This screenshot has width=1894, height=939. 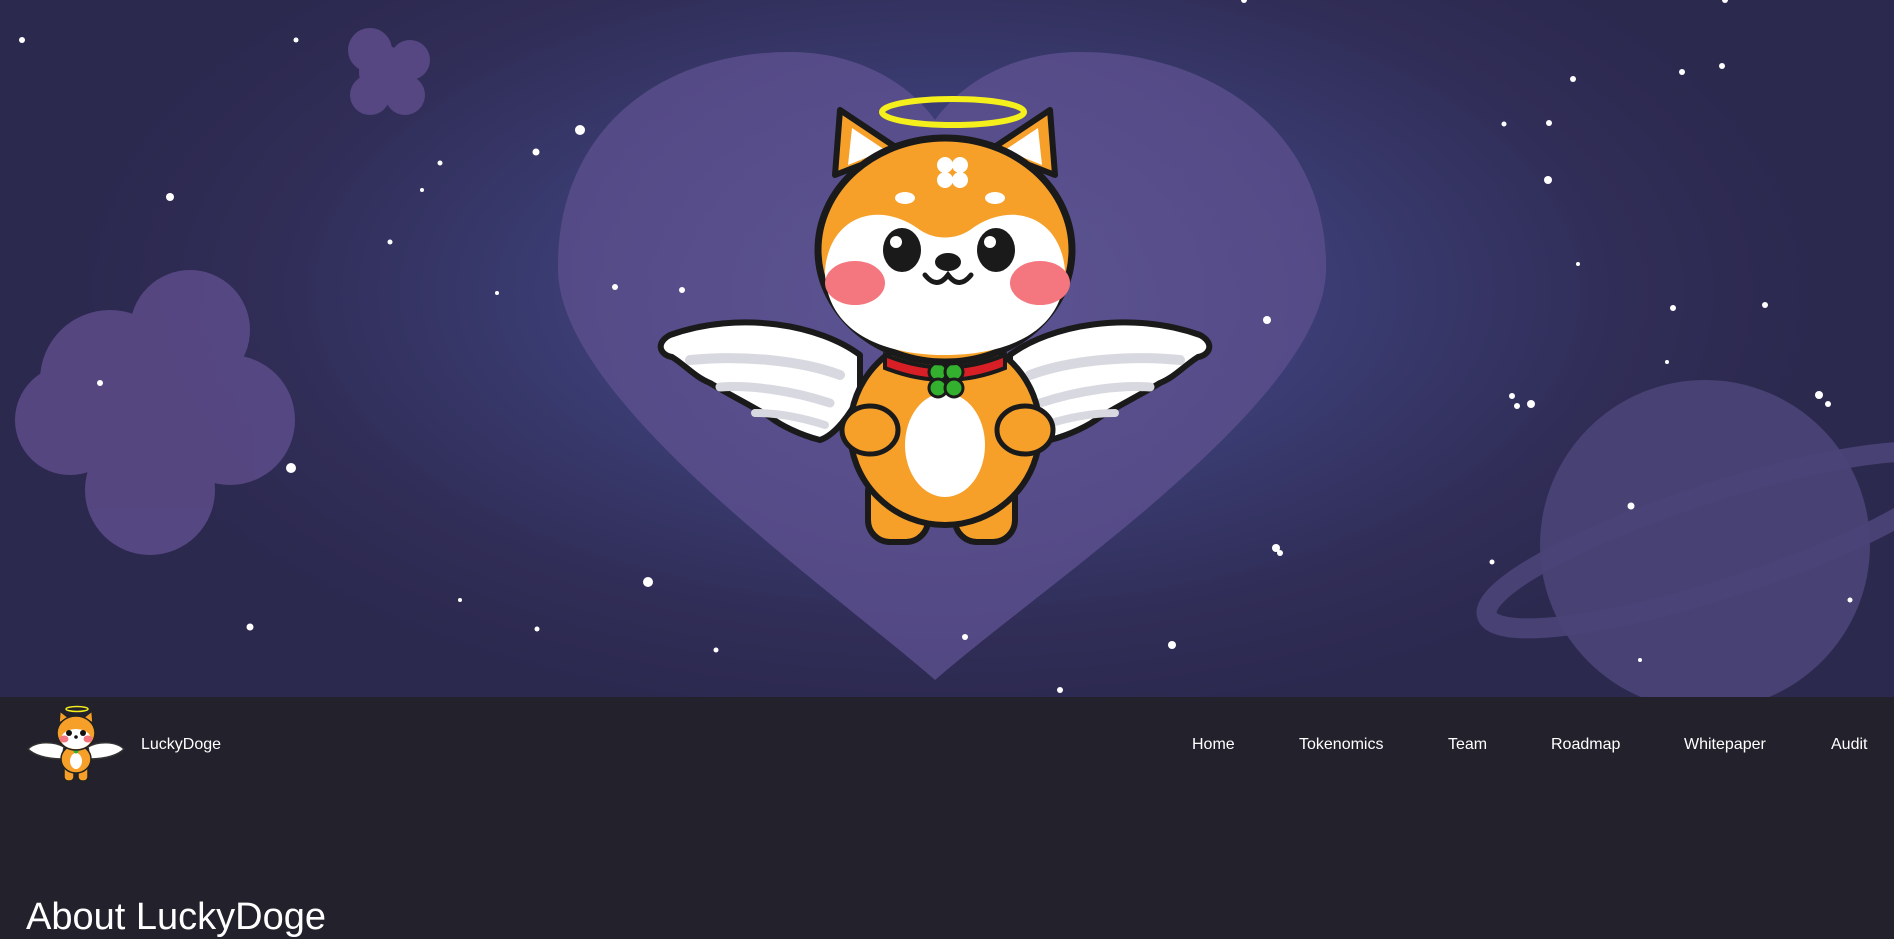 What do you see at coordinates (1685, 538) in the screenshot?
I see `planet-icon` at bounding box center [1685, 538].